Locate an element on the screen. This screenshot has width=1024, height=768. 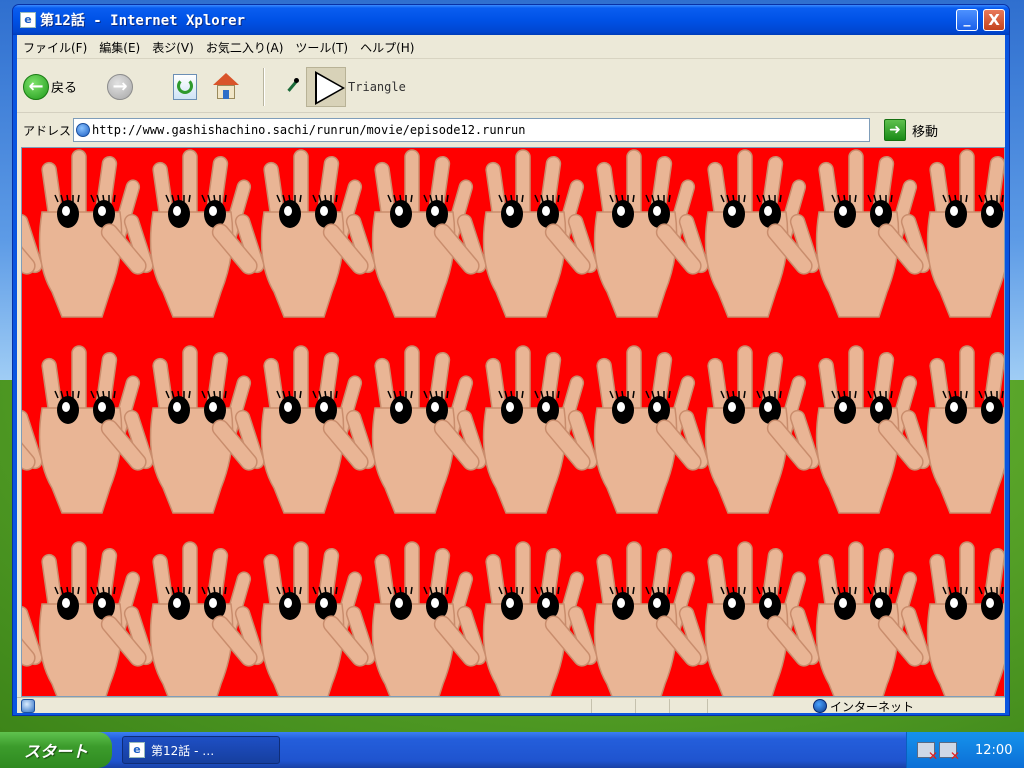
status-page-icon is located at coordinates (28, 705).